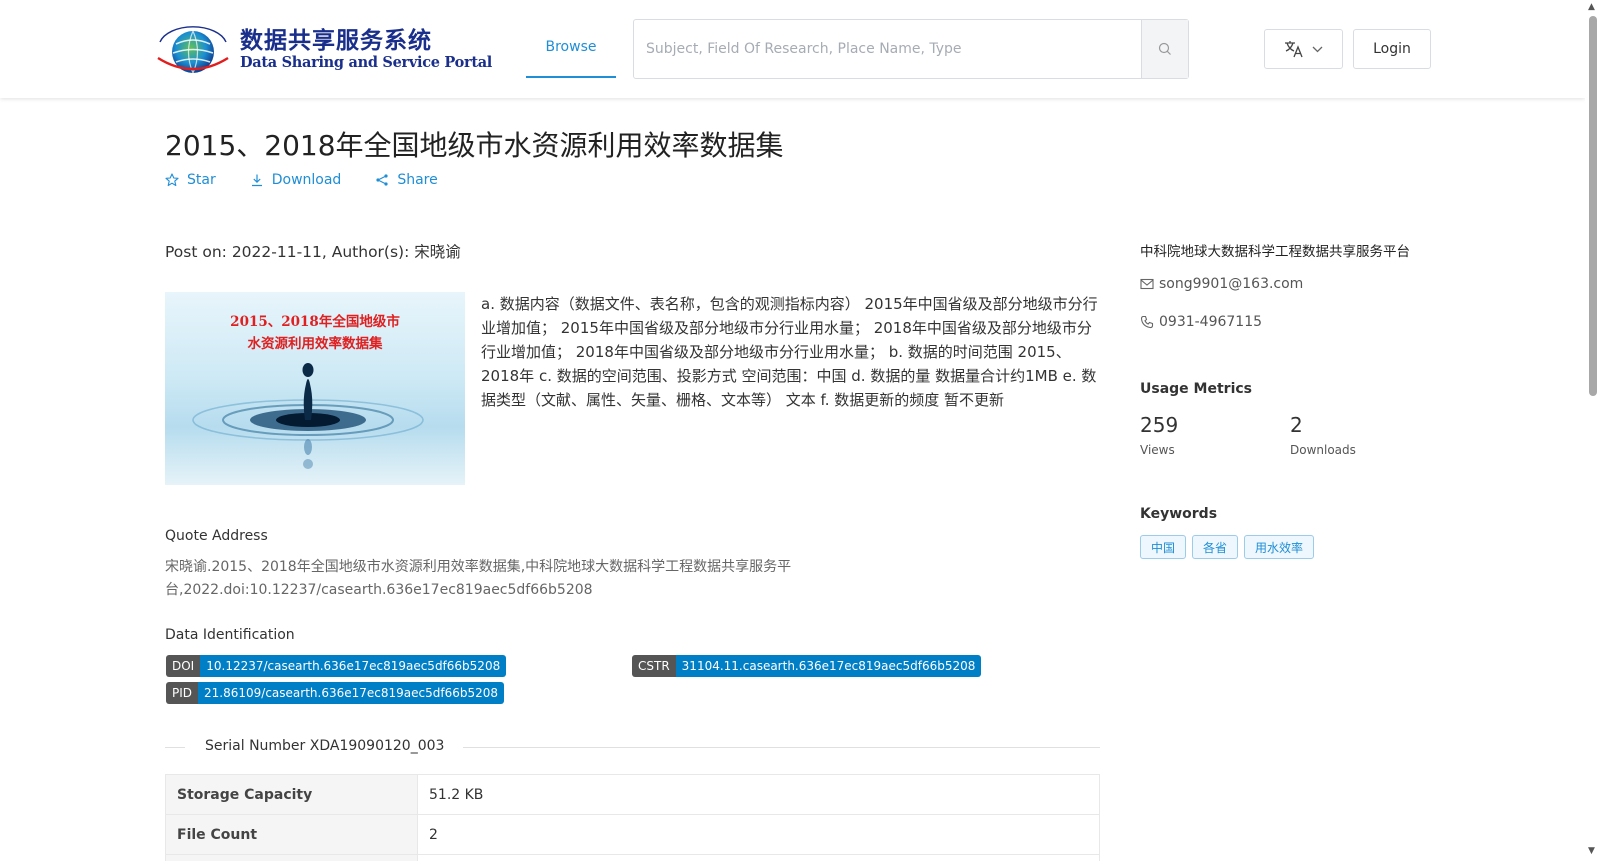  I want to click on dataset-info-table: Storage Capacity 51.2 KB File Count 2, so click(632, 817).